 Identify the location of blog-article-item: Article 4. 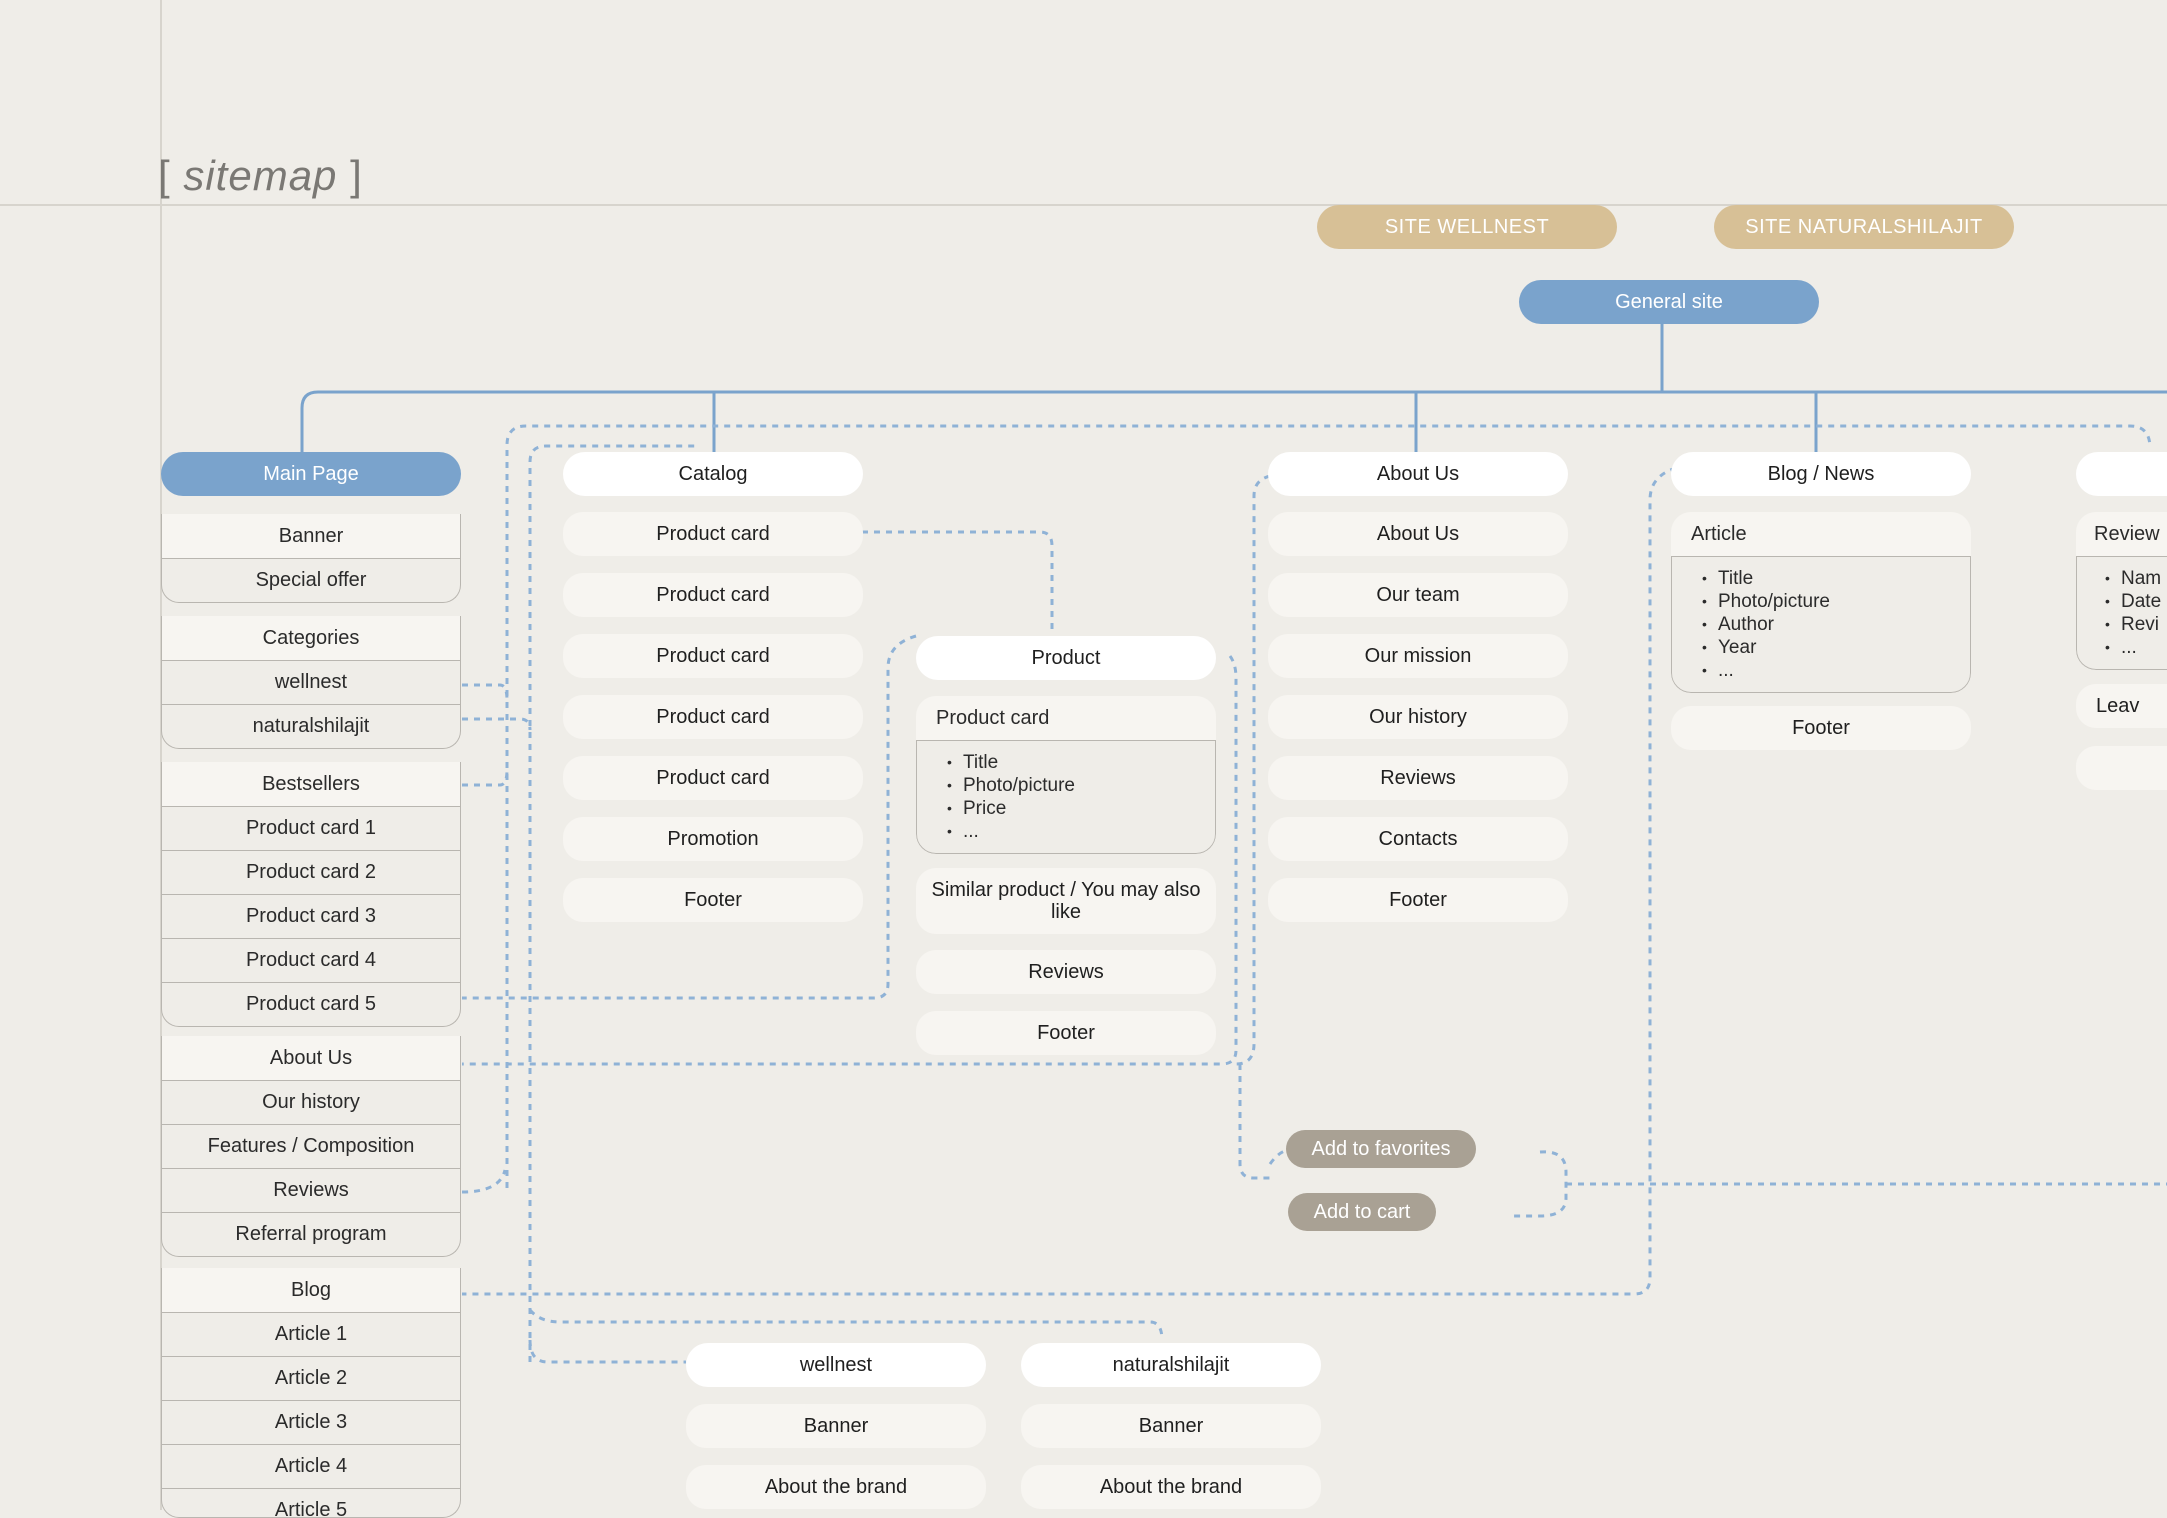
(311, 1466).